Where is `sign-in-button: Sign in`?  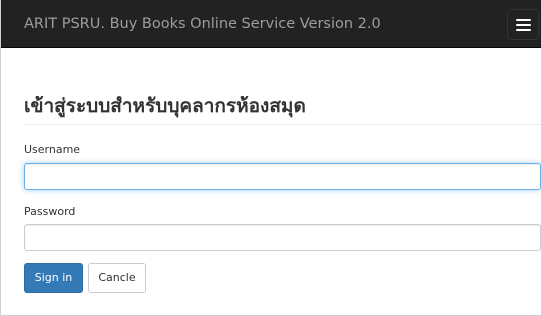 sign-in-button: Sign in is located at coordinates (53, 278).